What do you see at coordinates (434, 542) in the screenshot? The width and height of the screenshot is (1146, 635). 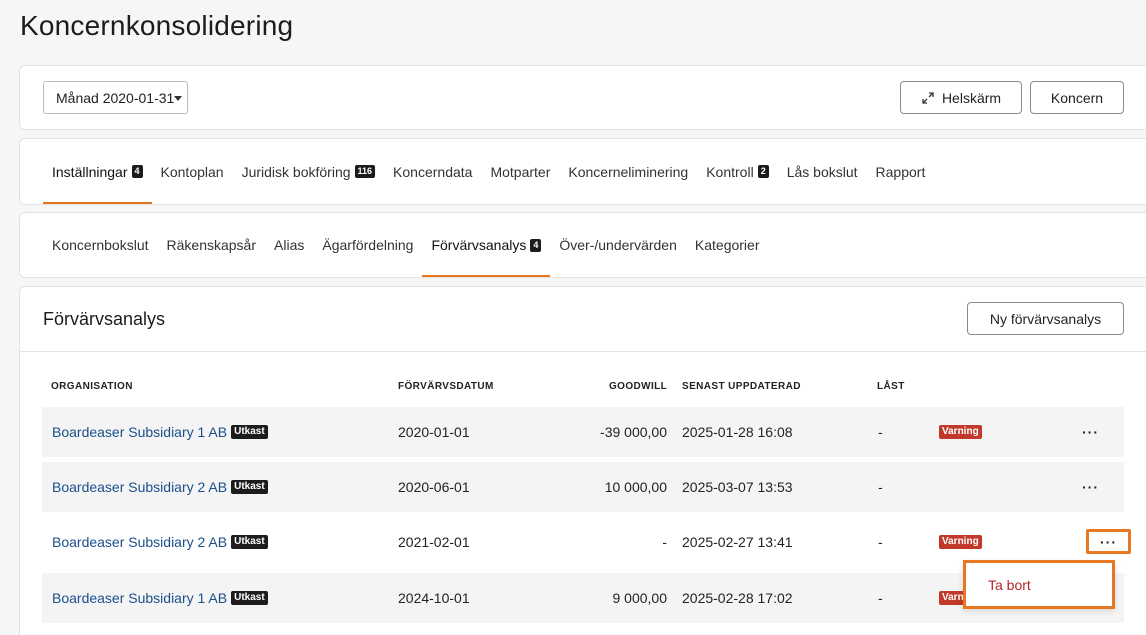 I see `date-cell: 2021-02-01` at bounding box center [434, 542].